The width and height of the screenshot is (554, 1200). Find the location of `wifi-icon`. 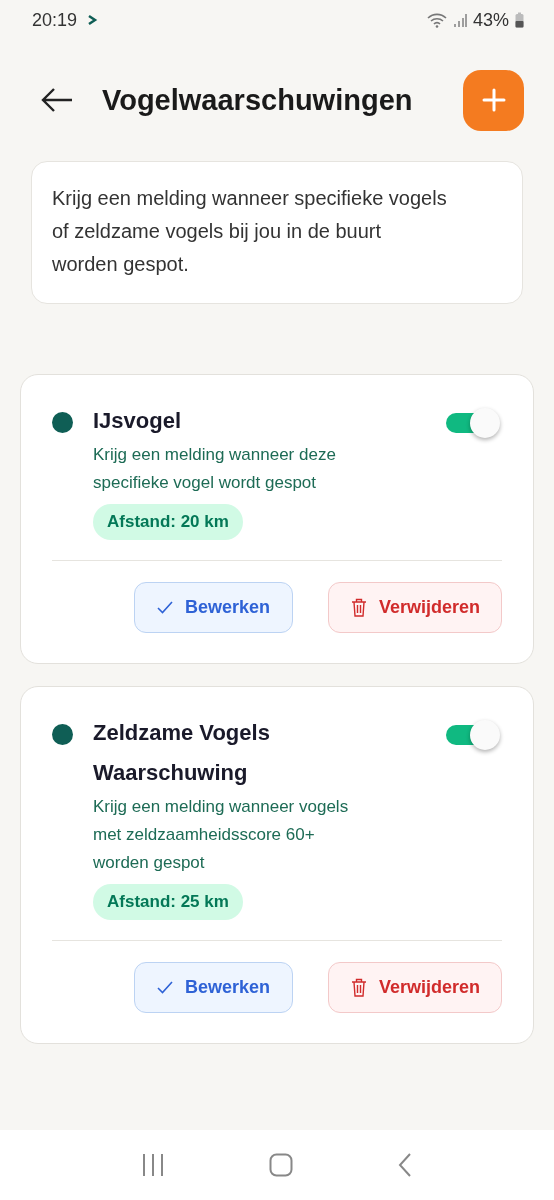

wifi-icon is located at coordinates (436, 20).